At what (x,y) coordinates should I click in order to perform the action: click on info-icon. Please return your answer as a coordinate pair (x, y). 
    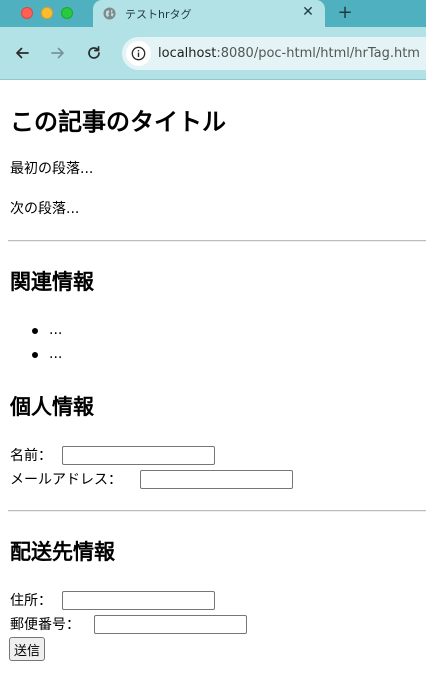
    Looking at the image, I should click on (138, 53).